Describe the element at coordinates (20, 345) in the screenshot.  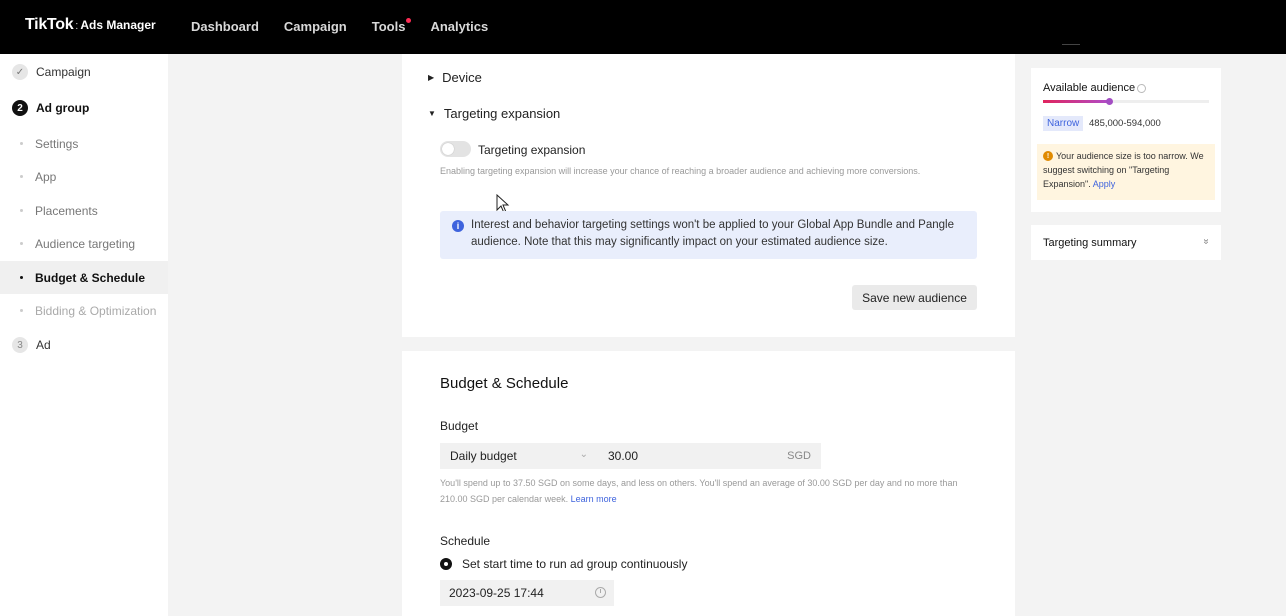
I see `step-number: 3` at that location.